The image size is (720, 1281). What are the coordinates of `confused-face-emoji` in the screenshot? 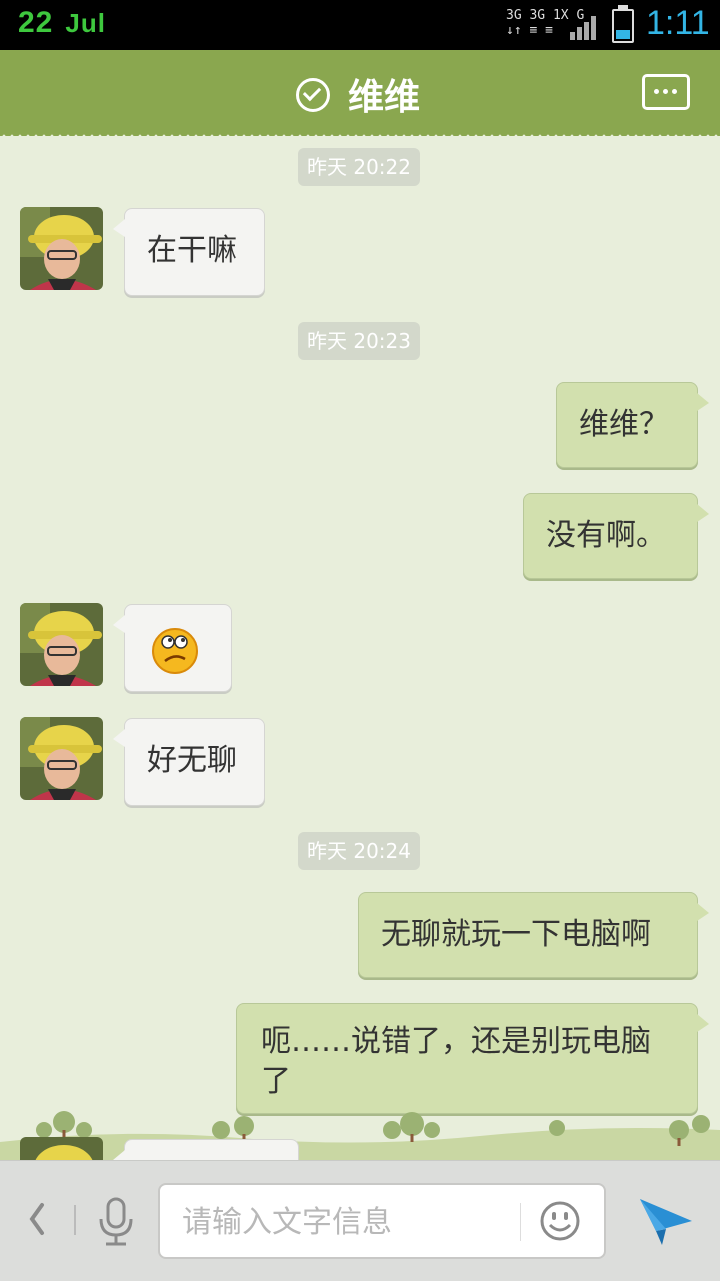 It's located at (175, 651).